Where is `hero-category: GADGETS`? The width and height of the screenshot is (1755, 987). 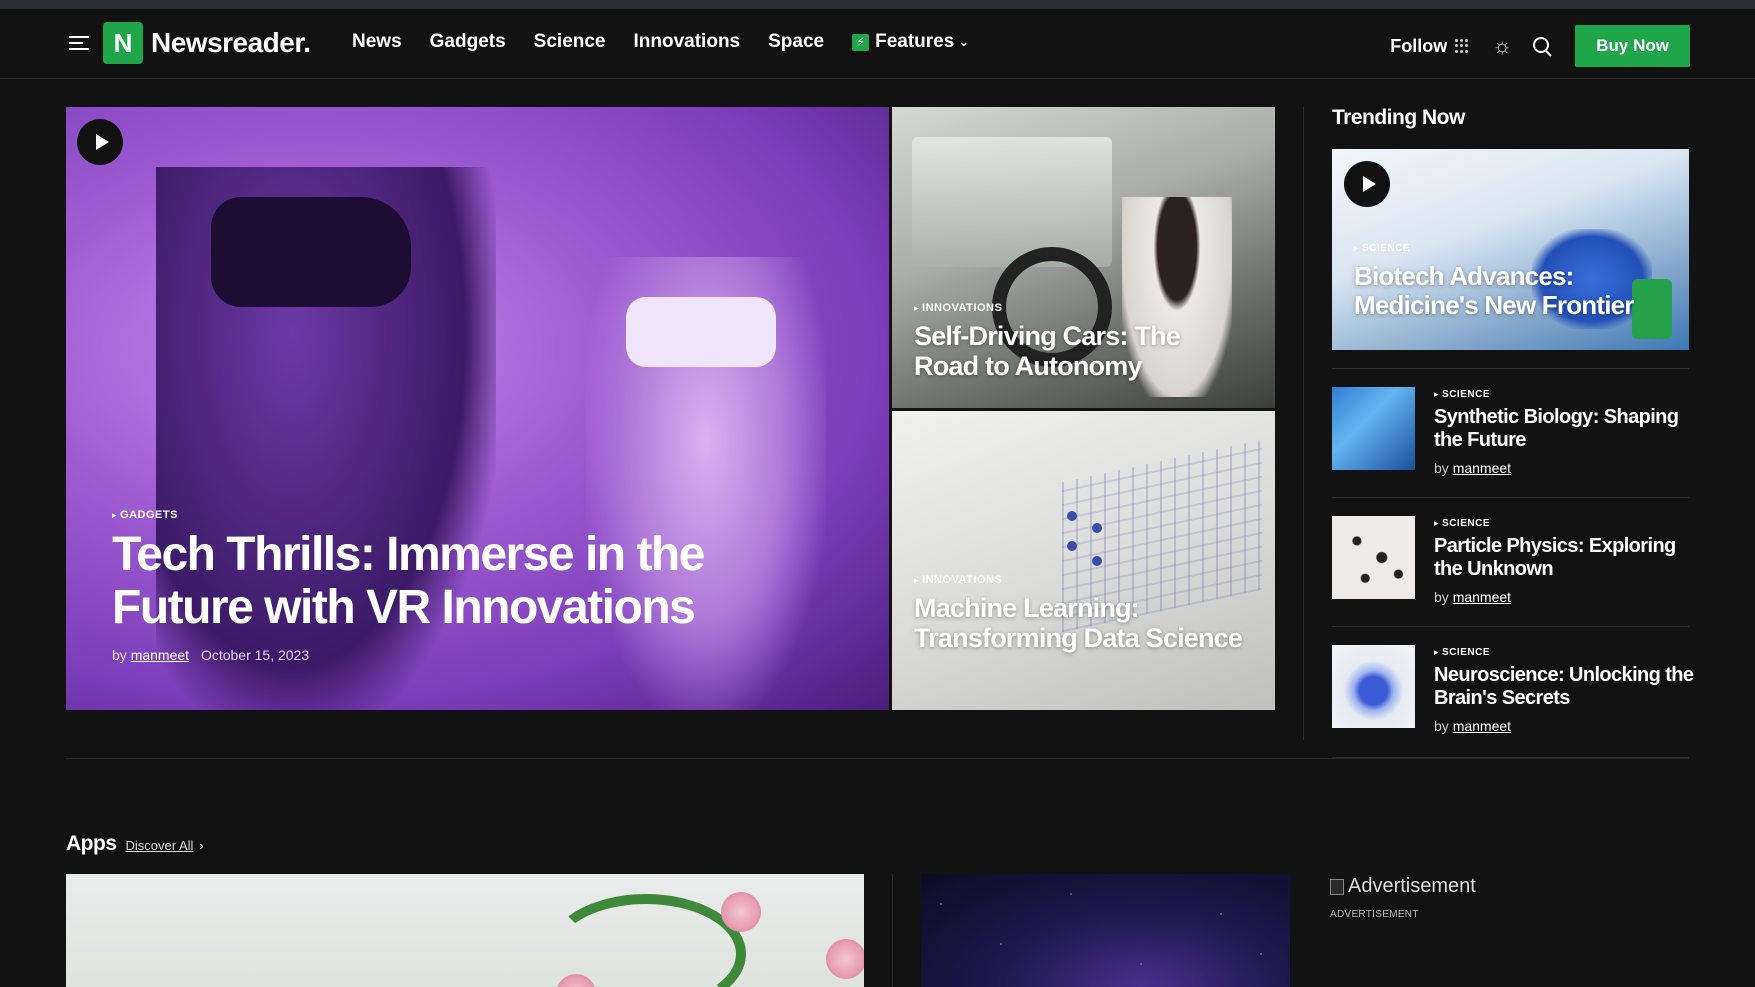
hero-category: GADGETS is located at coordinates (462, 515).